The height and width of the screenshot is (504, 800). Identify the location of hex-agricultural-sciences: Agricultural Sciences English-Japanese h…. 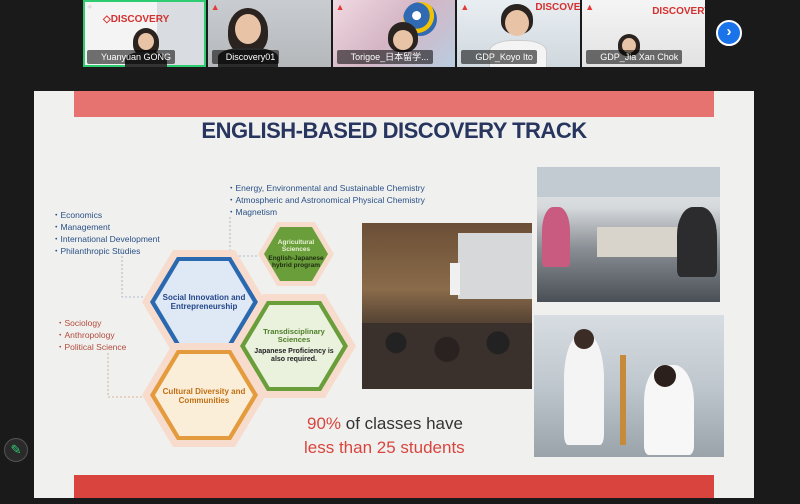
(296, 254).